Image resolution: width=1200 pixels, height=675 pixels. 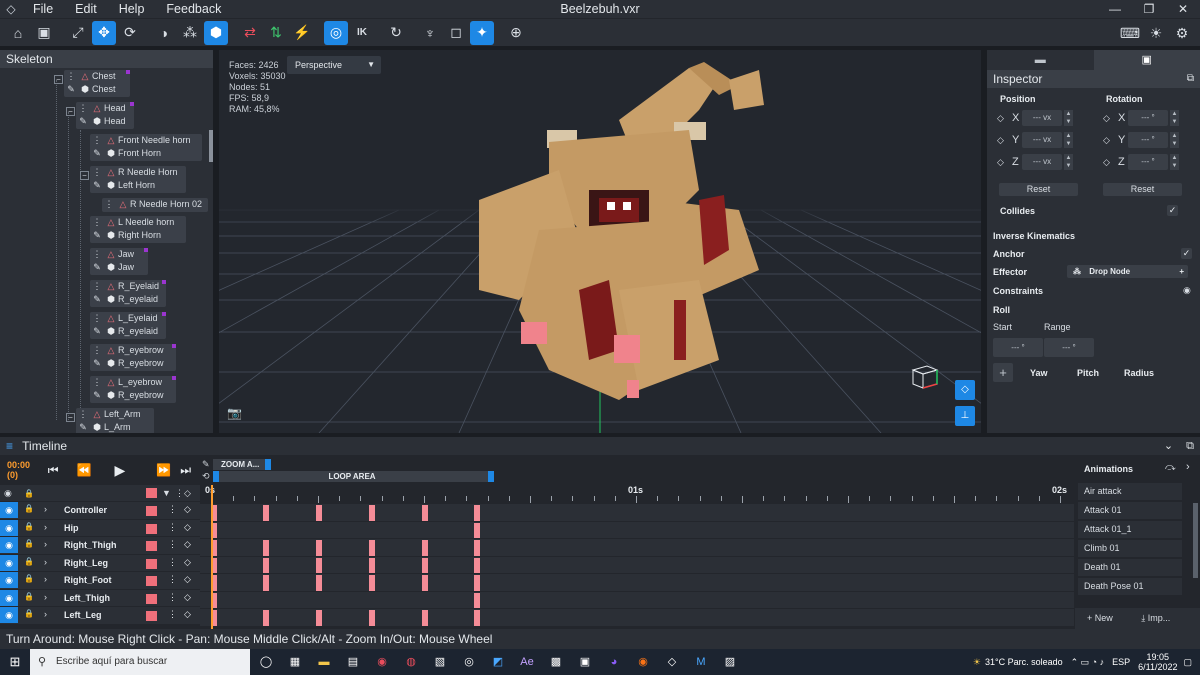 I want to click on voxel-app-icon: ◇, so click(x=672, y=662).